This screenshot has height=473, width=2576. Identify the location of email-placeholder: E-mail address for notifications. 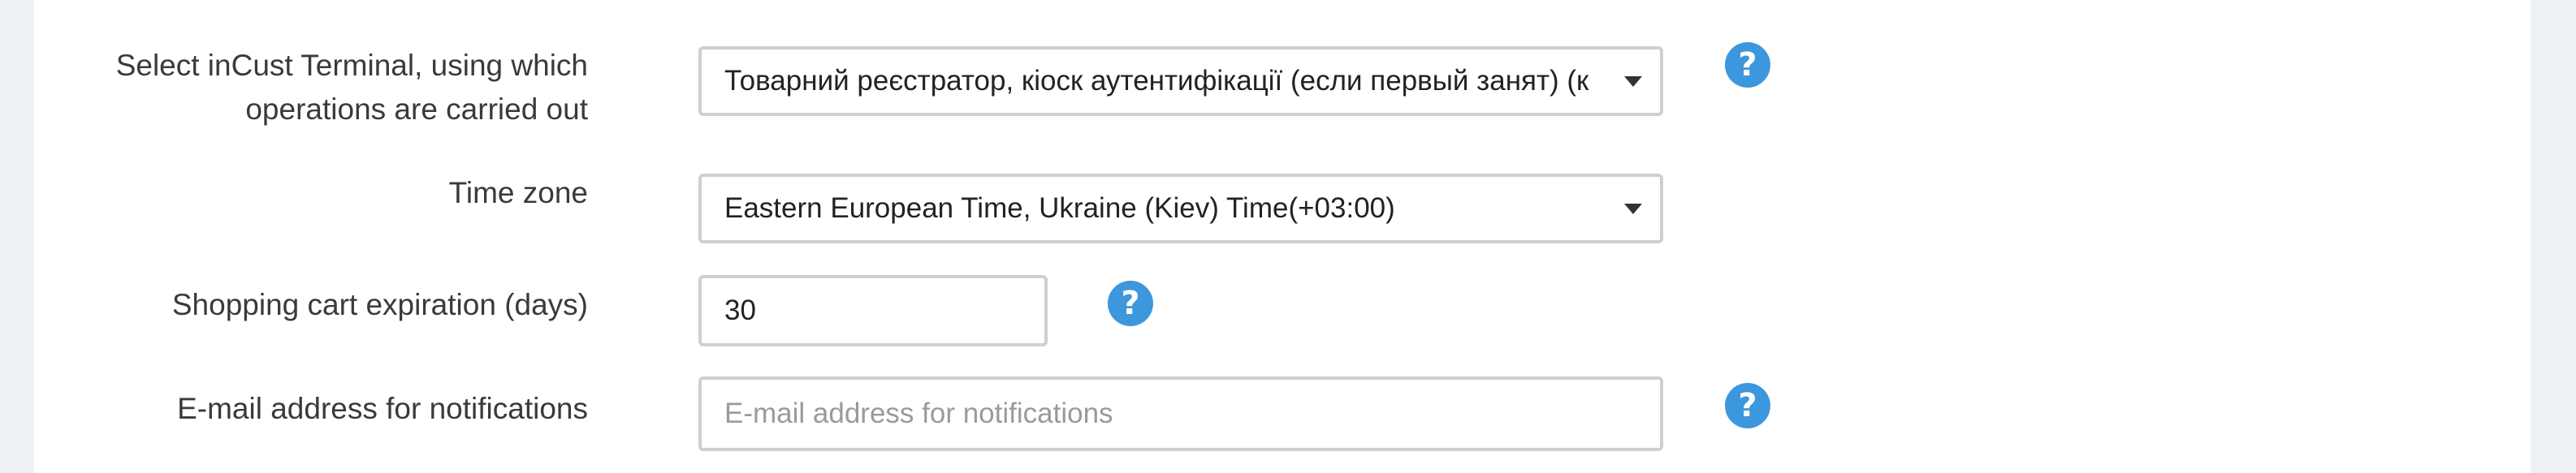
(918, 413).